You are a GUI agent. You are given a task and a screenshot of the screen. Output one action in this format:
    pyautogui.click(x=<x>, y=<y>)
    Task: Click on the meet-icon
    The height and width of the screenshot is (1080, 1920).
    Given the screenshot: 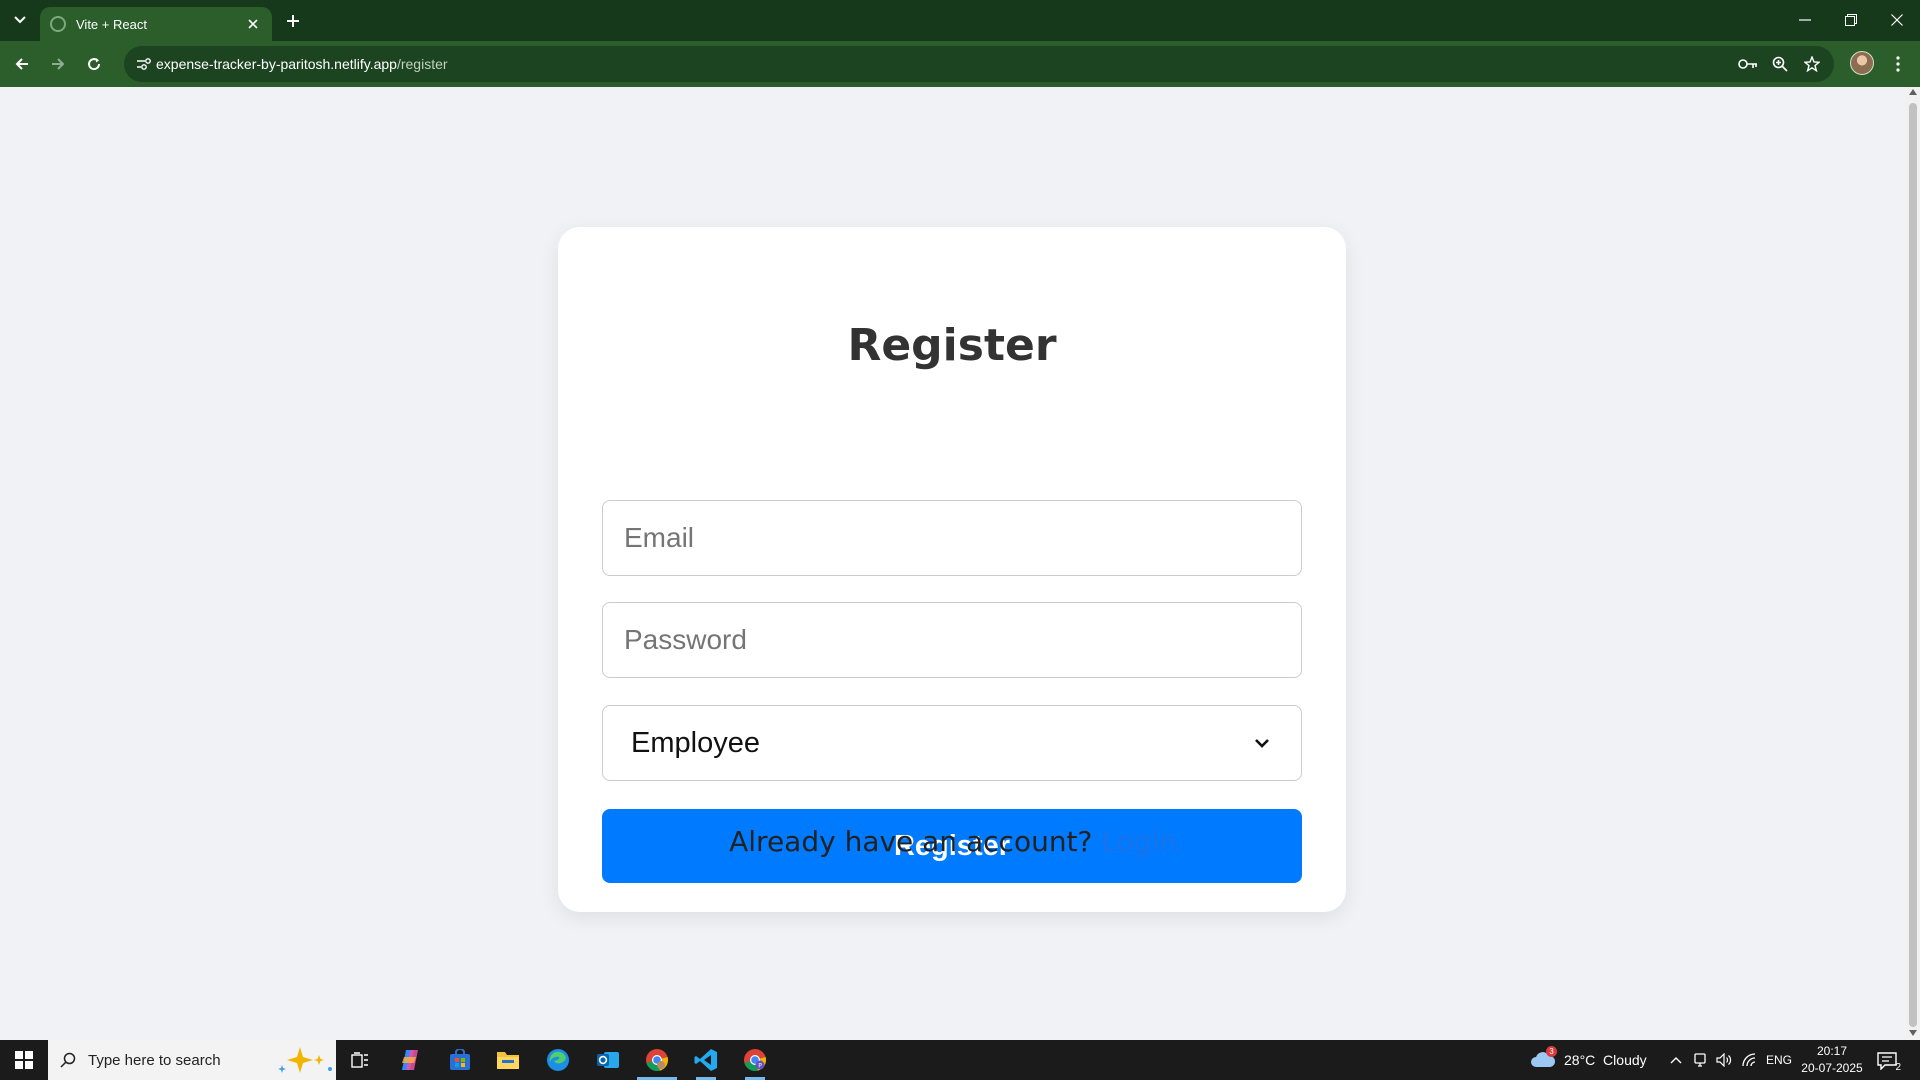 What is the action you would take?
    pyautogui.click(x=1700, y=1060)
    